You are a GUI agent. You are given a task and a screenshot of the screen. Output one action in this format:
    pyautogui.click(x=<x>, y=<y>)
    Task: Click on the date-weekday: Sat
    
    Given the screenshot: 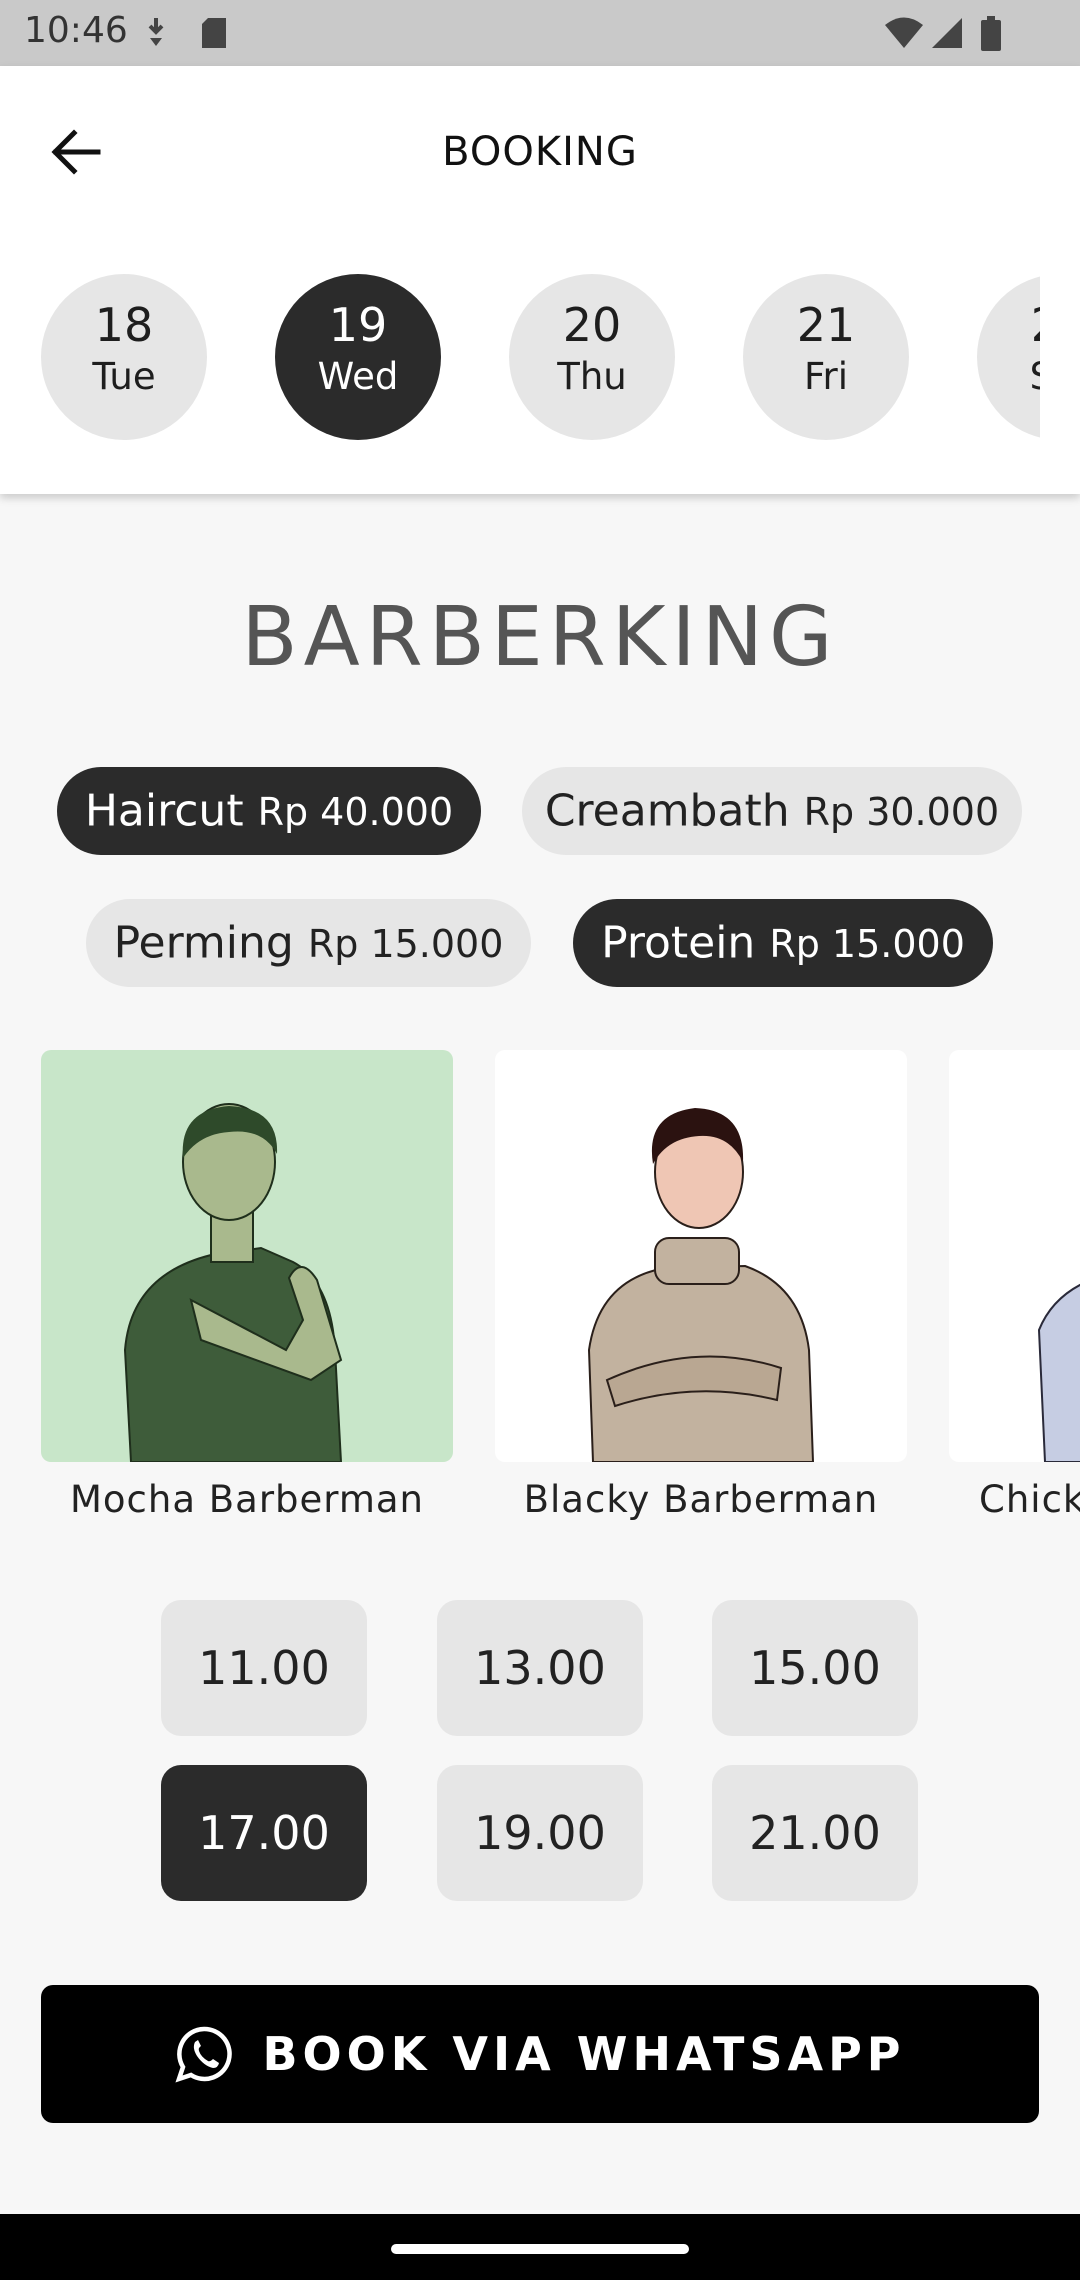 What is the action you would take?
    pyautogui.click(x=1008, y=377)
    